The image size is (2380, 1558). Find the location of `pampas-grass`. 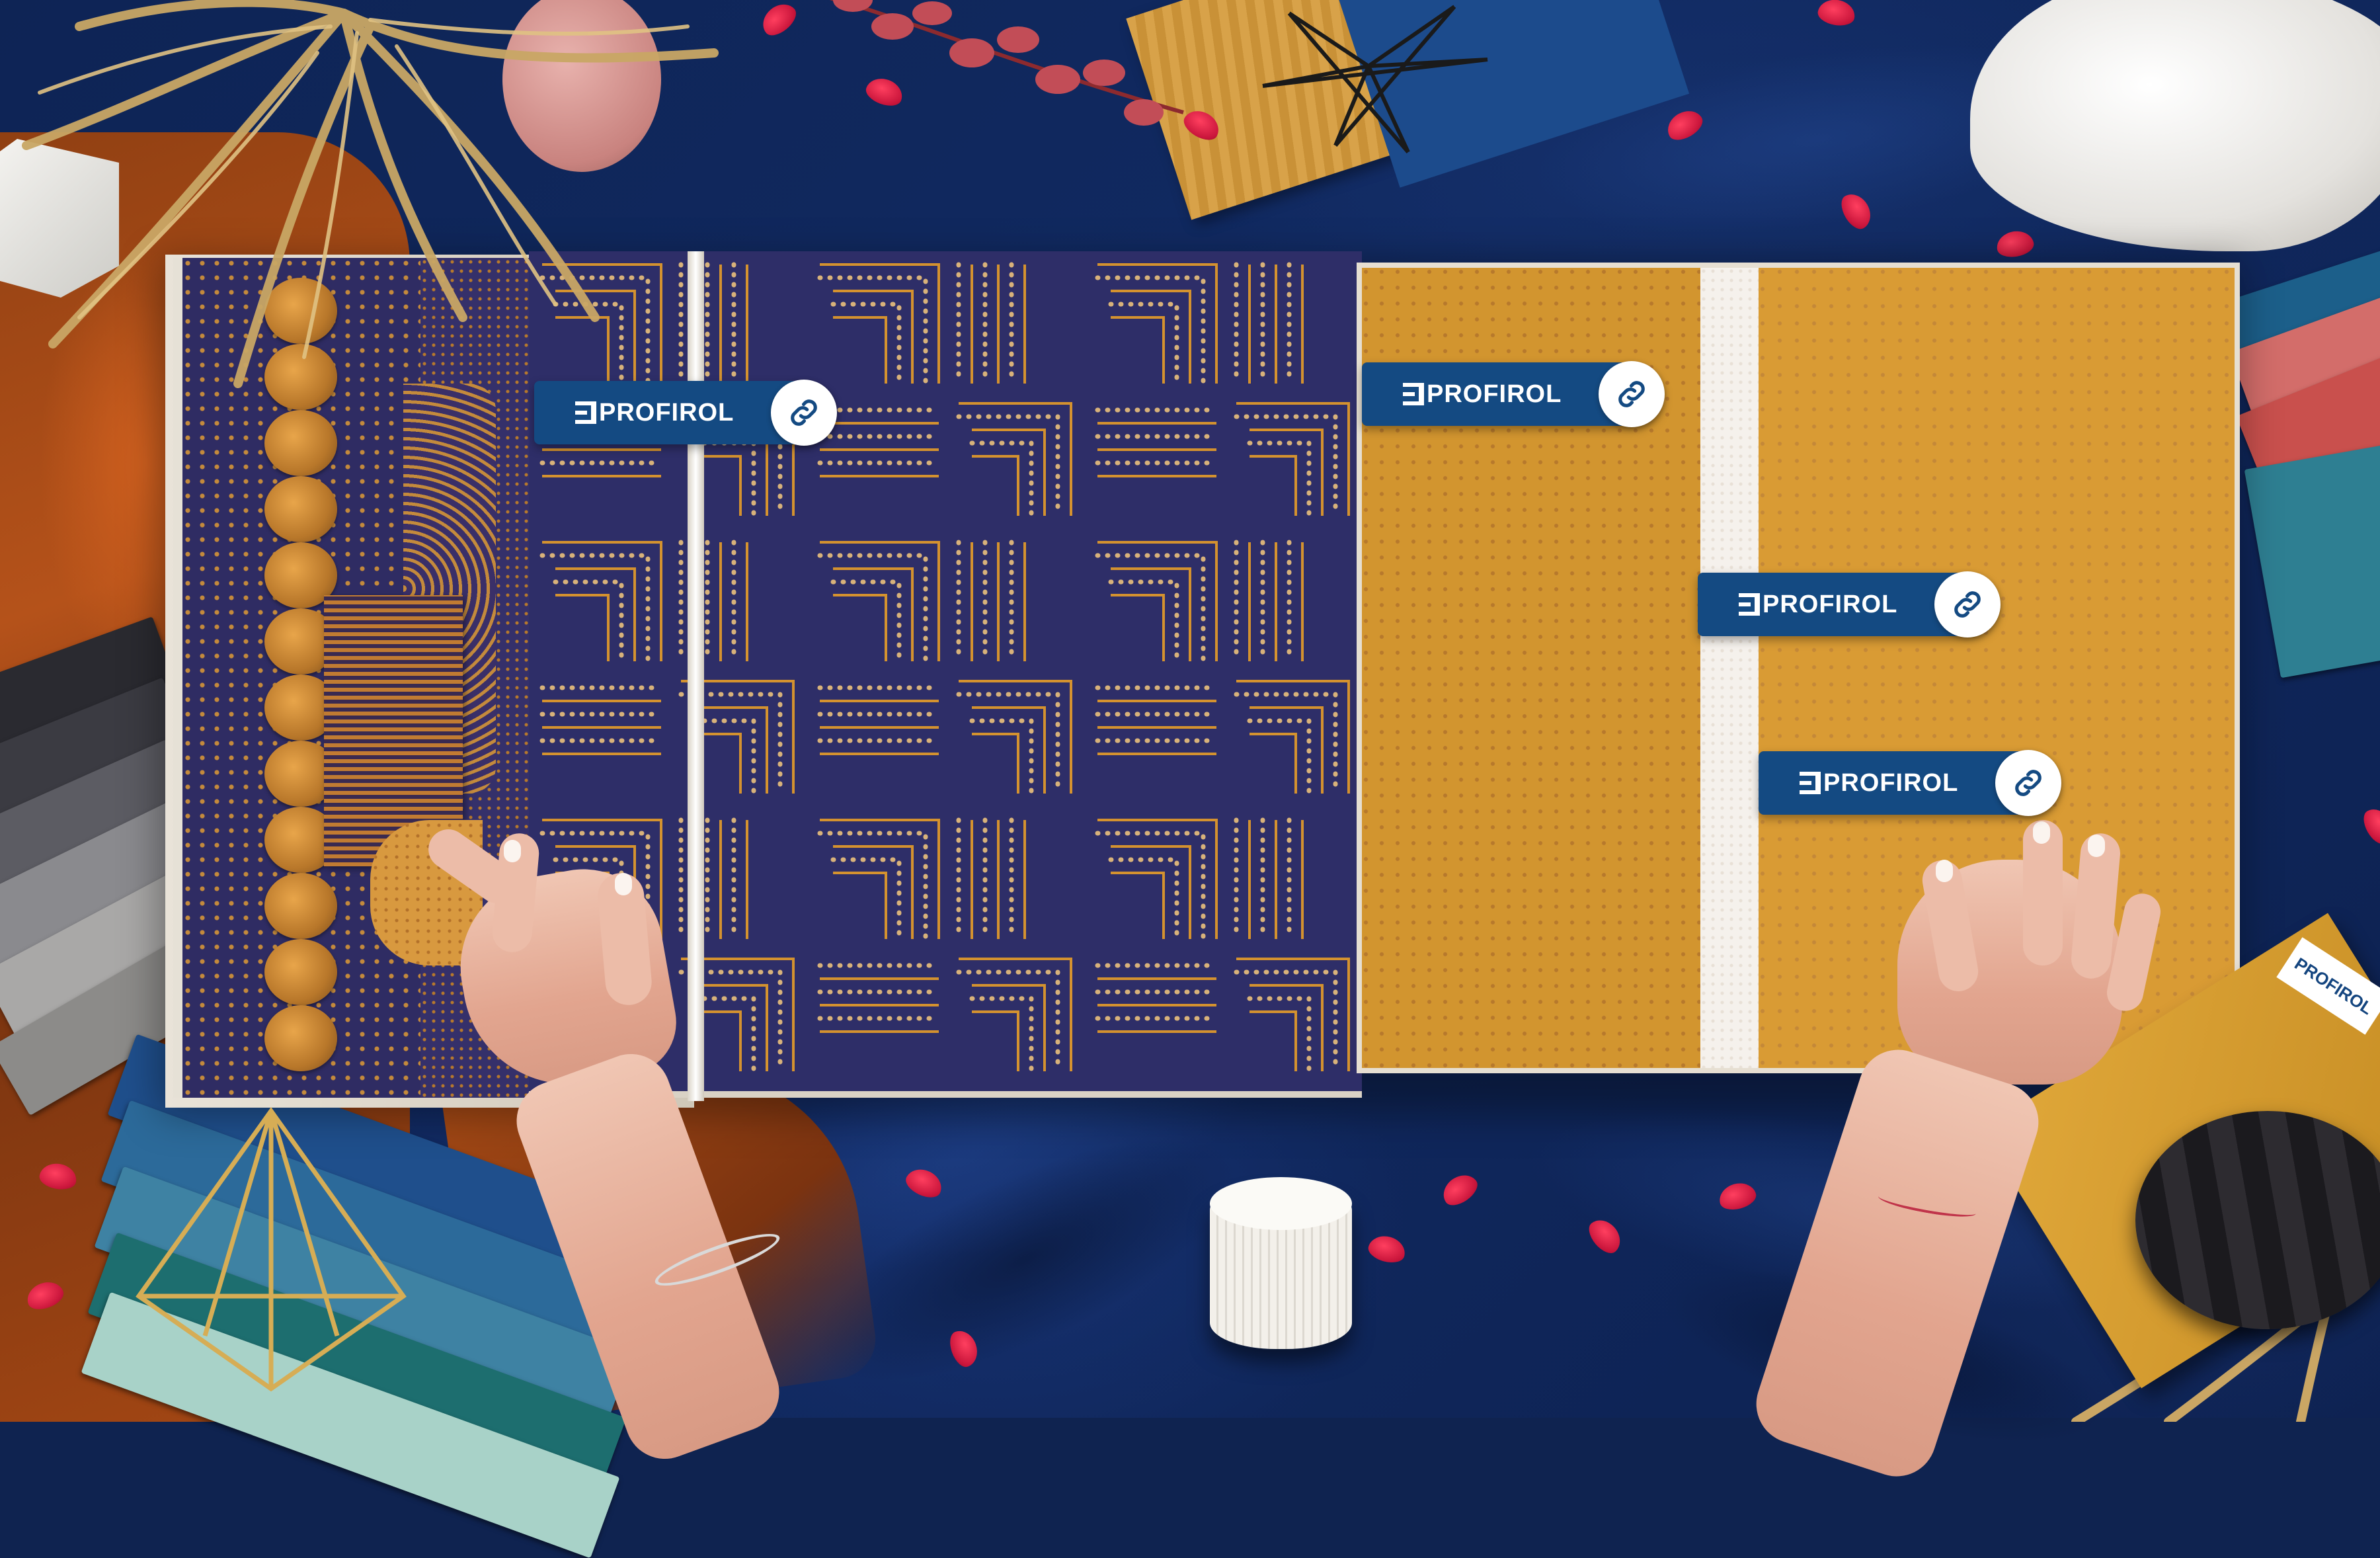

pampas-grass is located at coordinates (370, 194).